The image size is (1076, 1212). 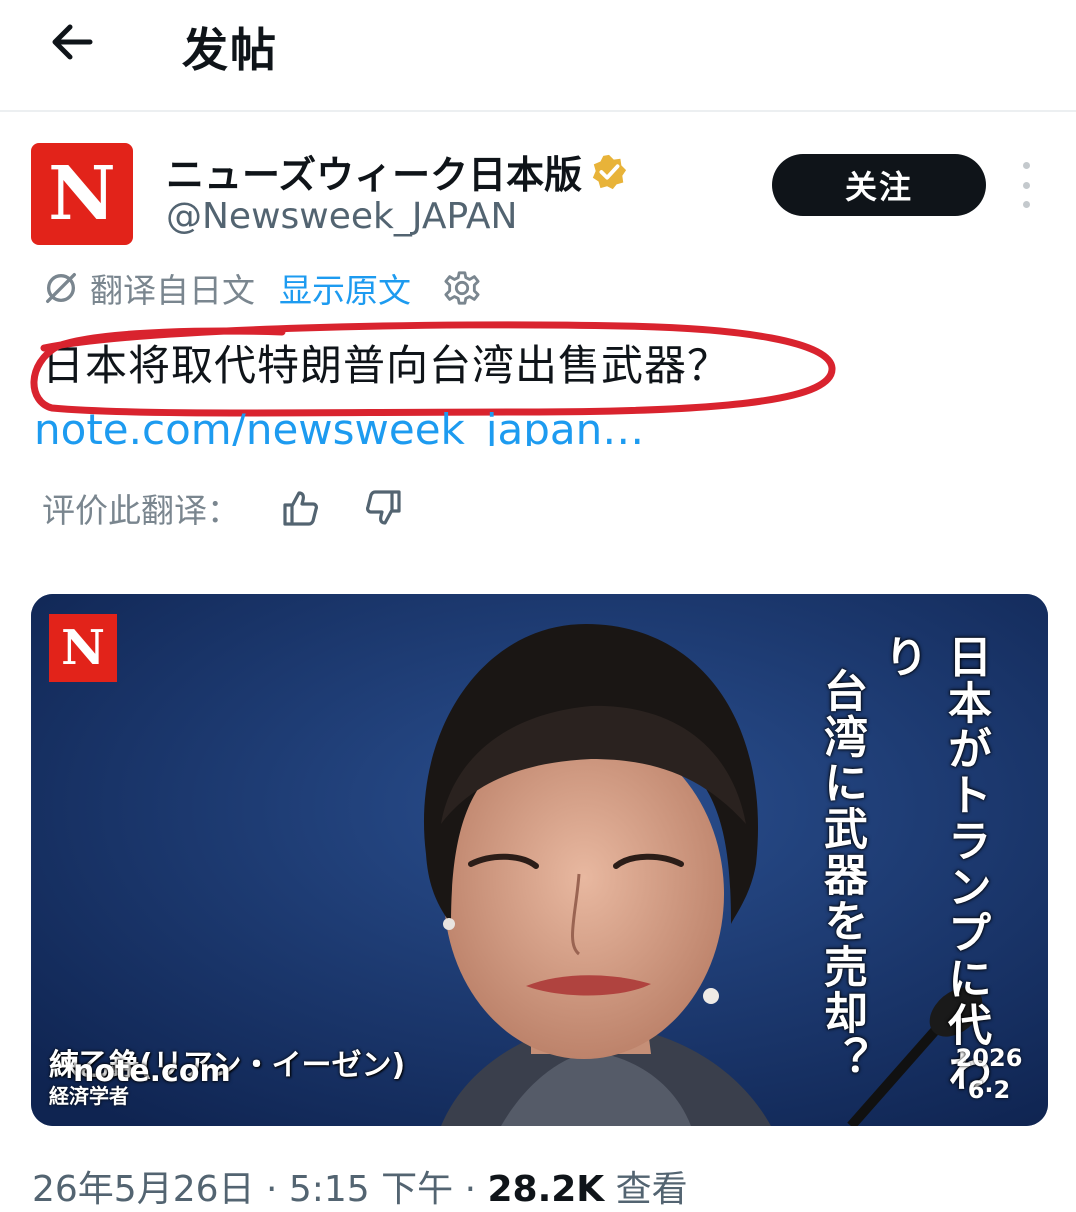 What do you see at coordinates (646, 1189) in the screenshot?
I see `views-label: 查看` at bounding box center [646, 1189].